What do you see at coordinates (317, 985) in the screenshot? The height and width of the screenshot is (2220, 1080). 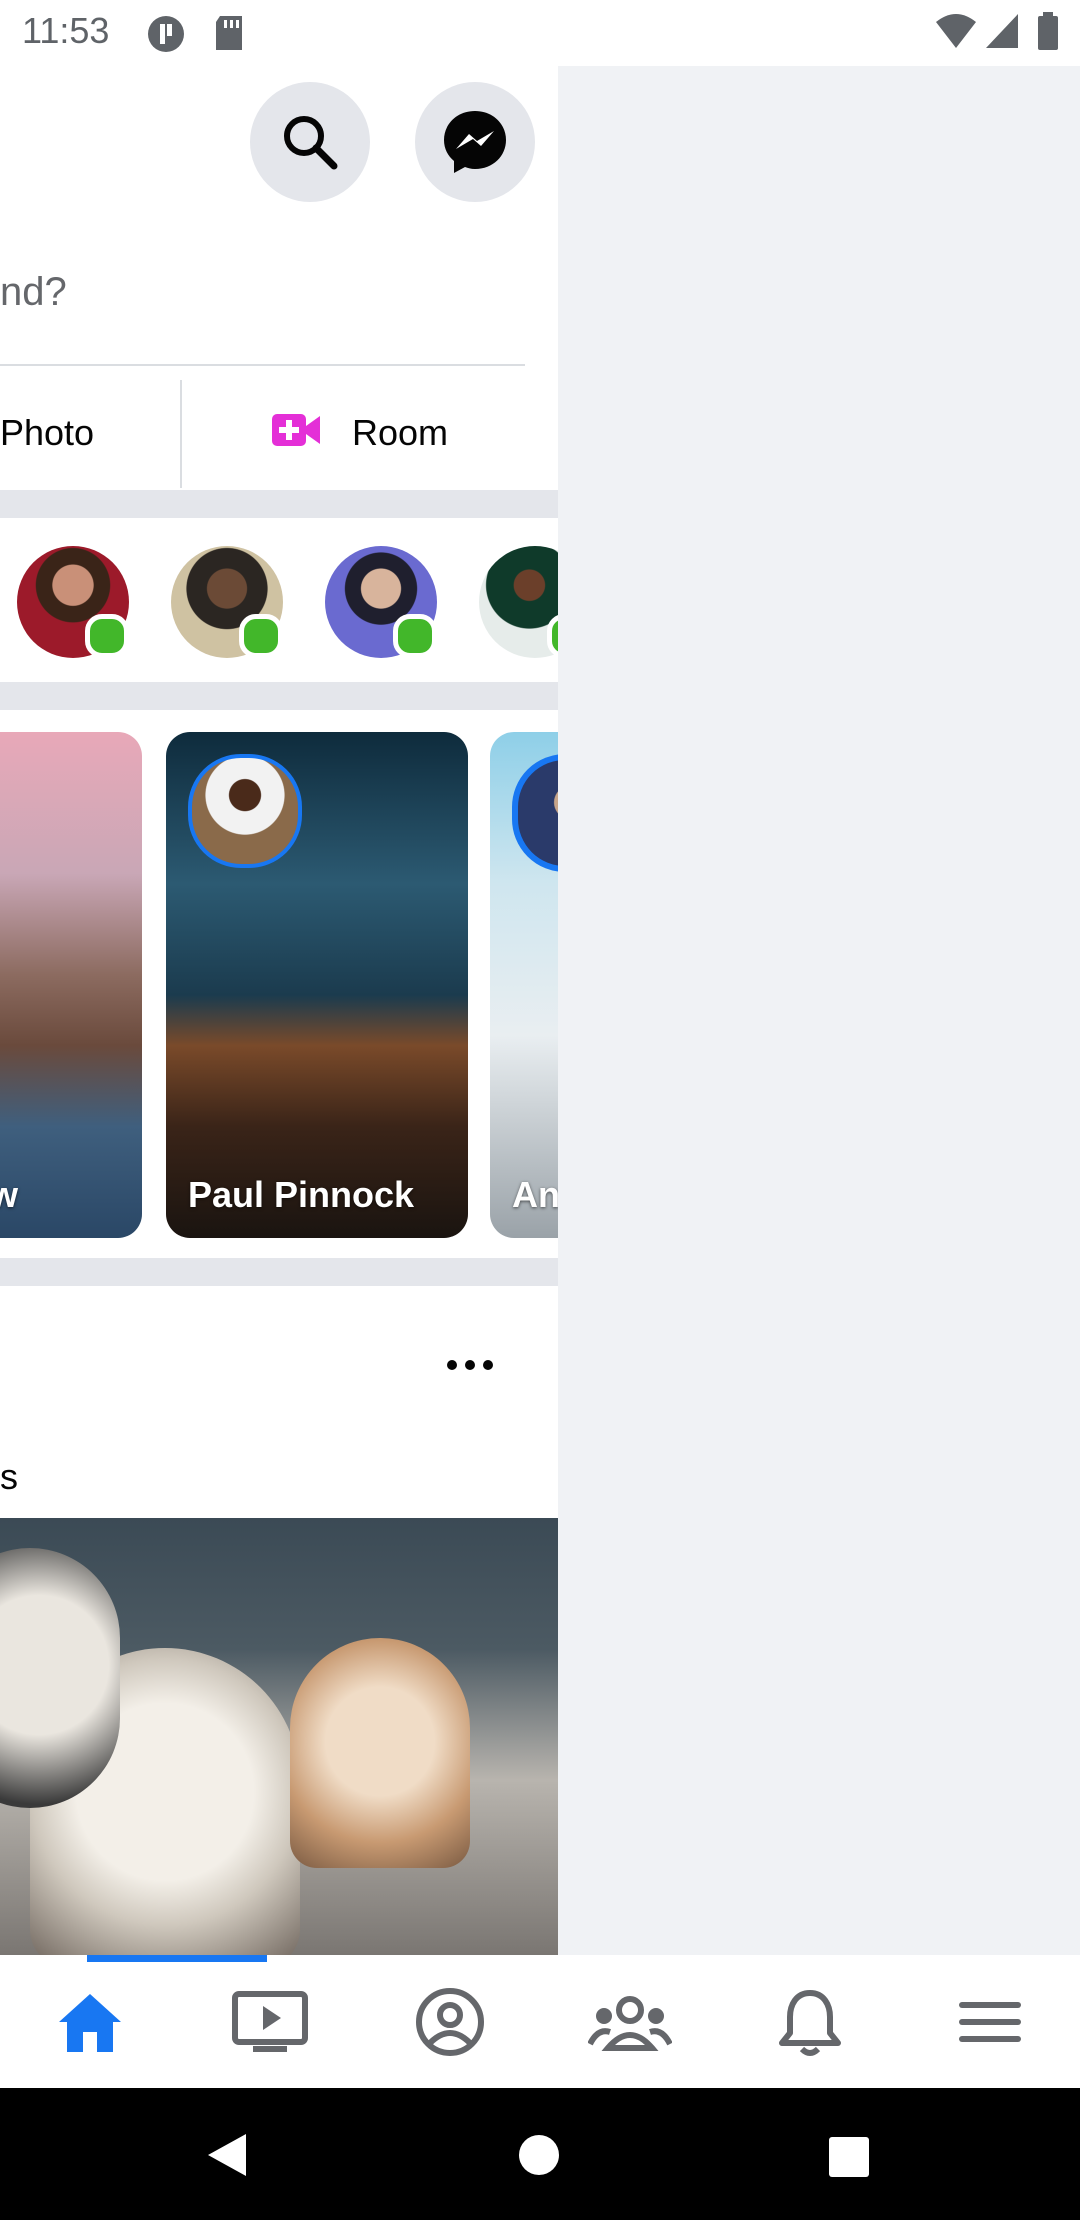 I see `story-card: Paul Pinnock` at bounding box center [317, 985].